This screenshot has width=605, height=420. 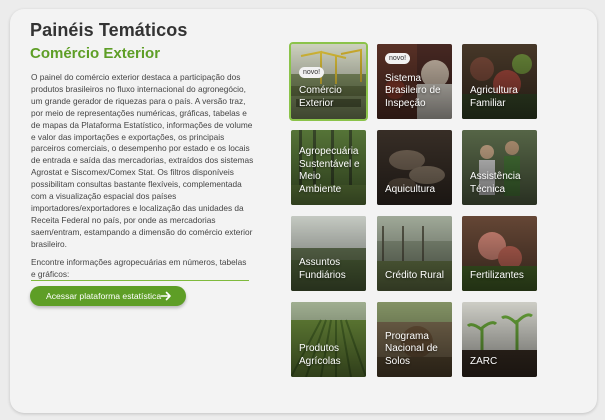 What do you see at coordinates (140, 280) in the screenshot?
I see `divider` at bounding box center [140, 280].